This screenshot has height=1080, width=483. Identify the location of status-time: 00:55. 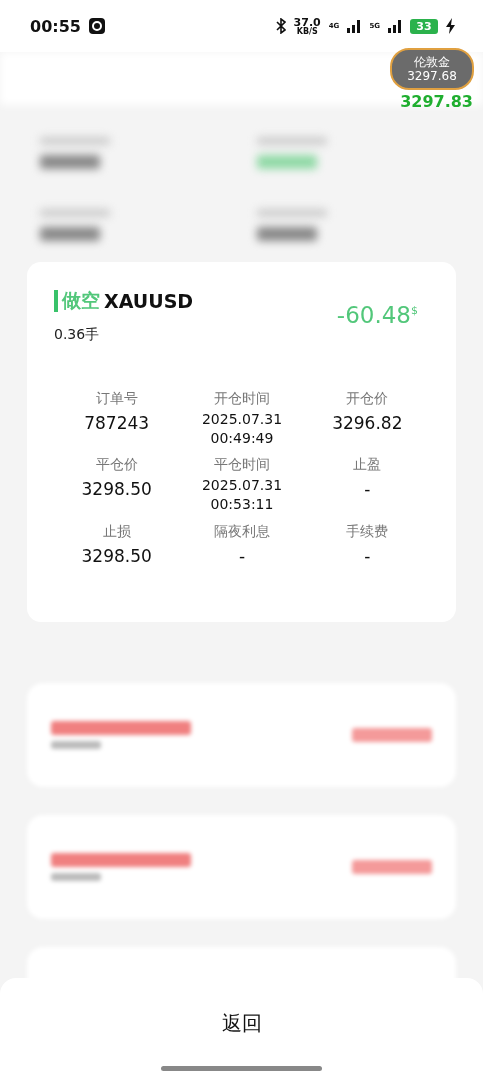
(55, 26).